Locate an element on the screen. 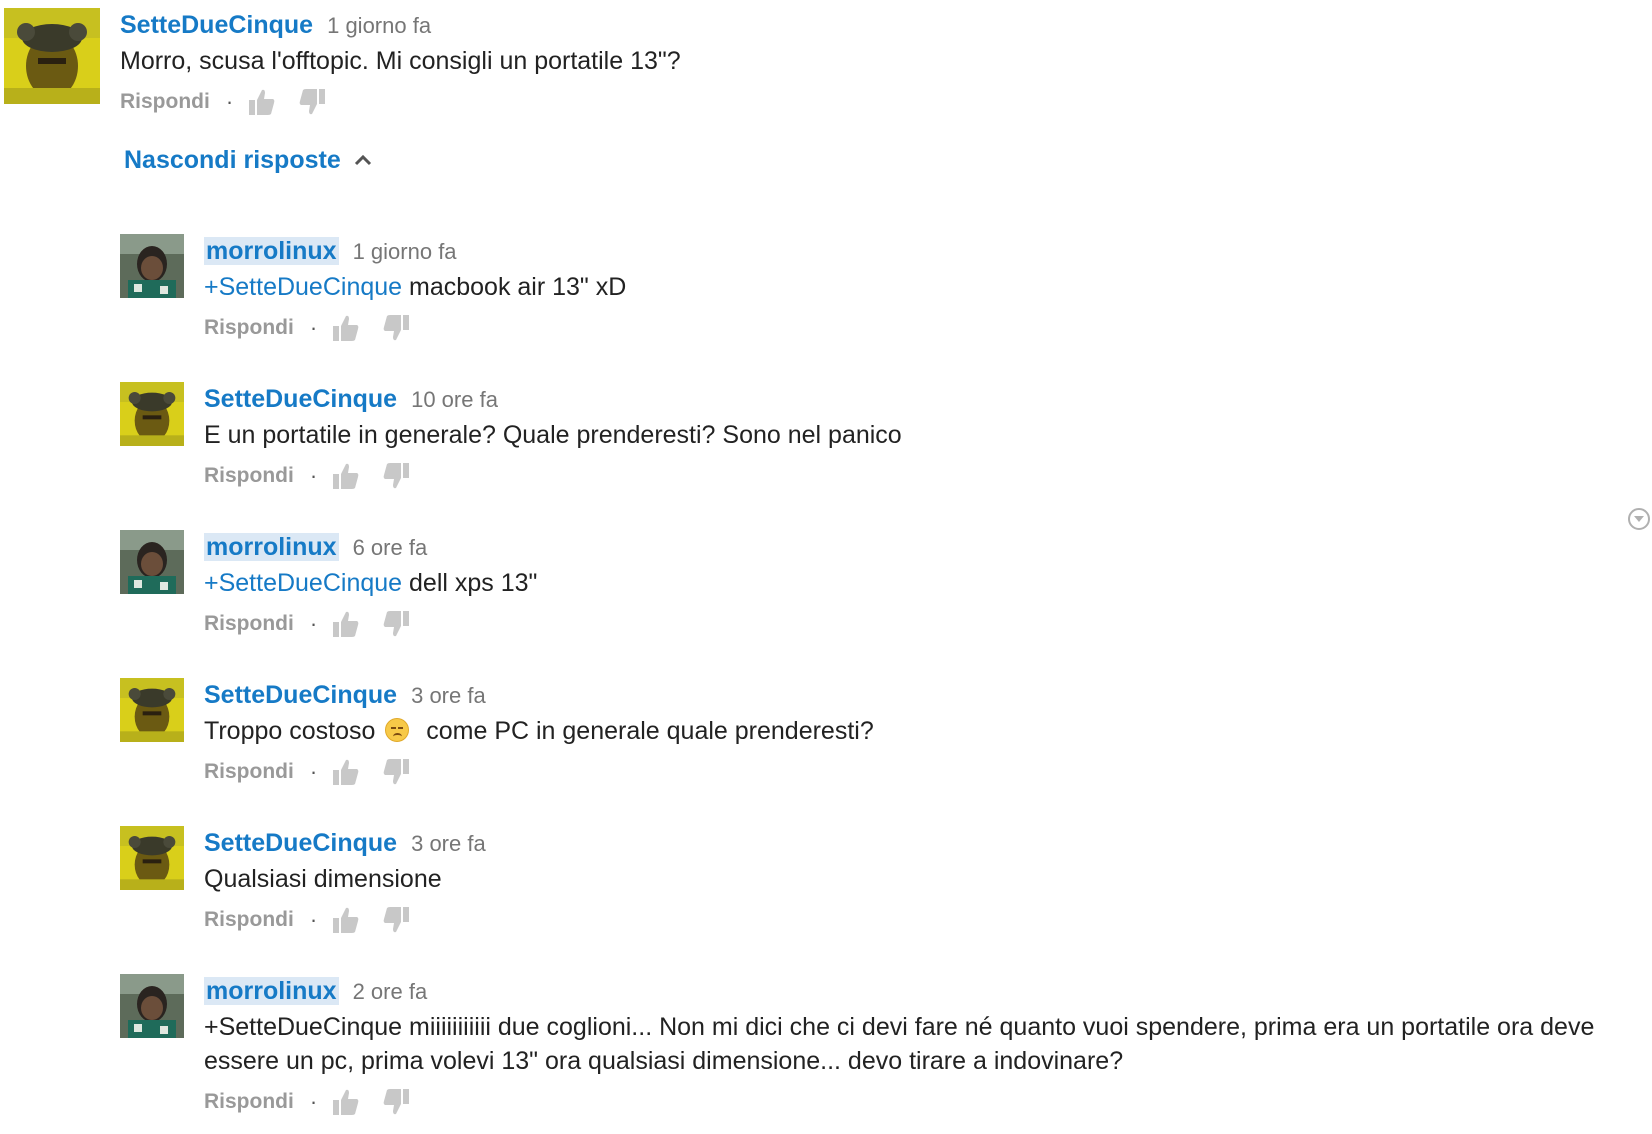 The image size is (1652, 1134). comment-text-content: dell xps 13" is located at coordinates (470, 583).